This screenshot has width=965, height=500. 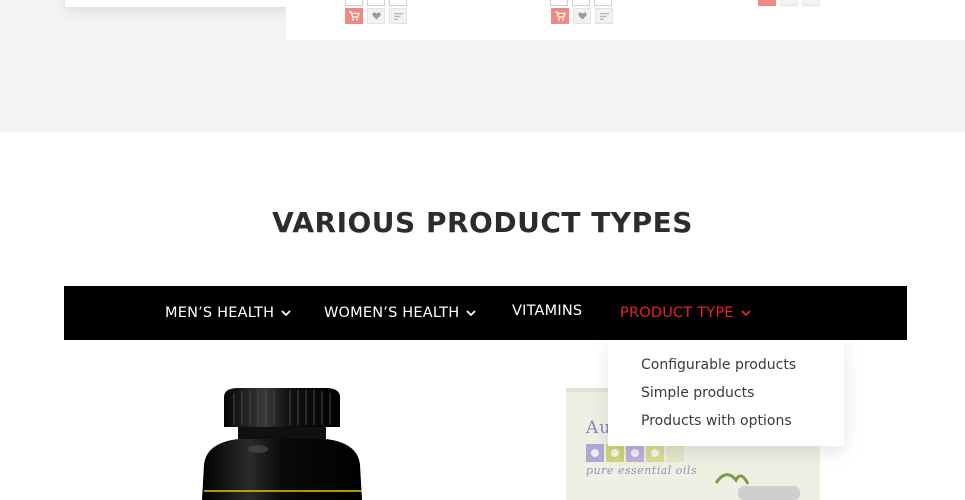 I want to click on brand-tagline: pure essential oils, so click(x=642, y=470).